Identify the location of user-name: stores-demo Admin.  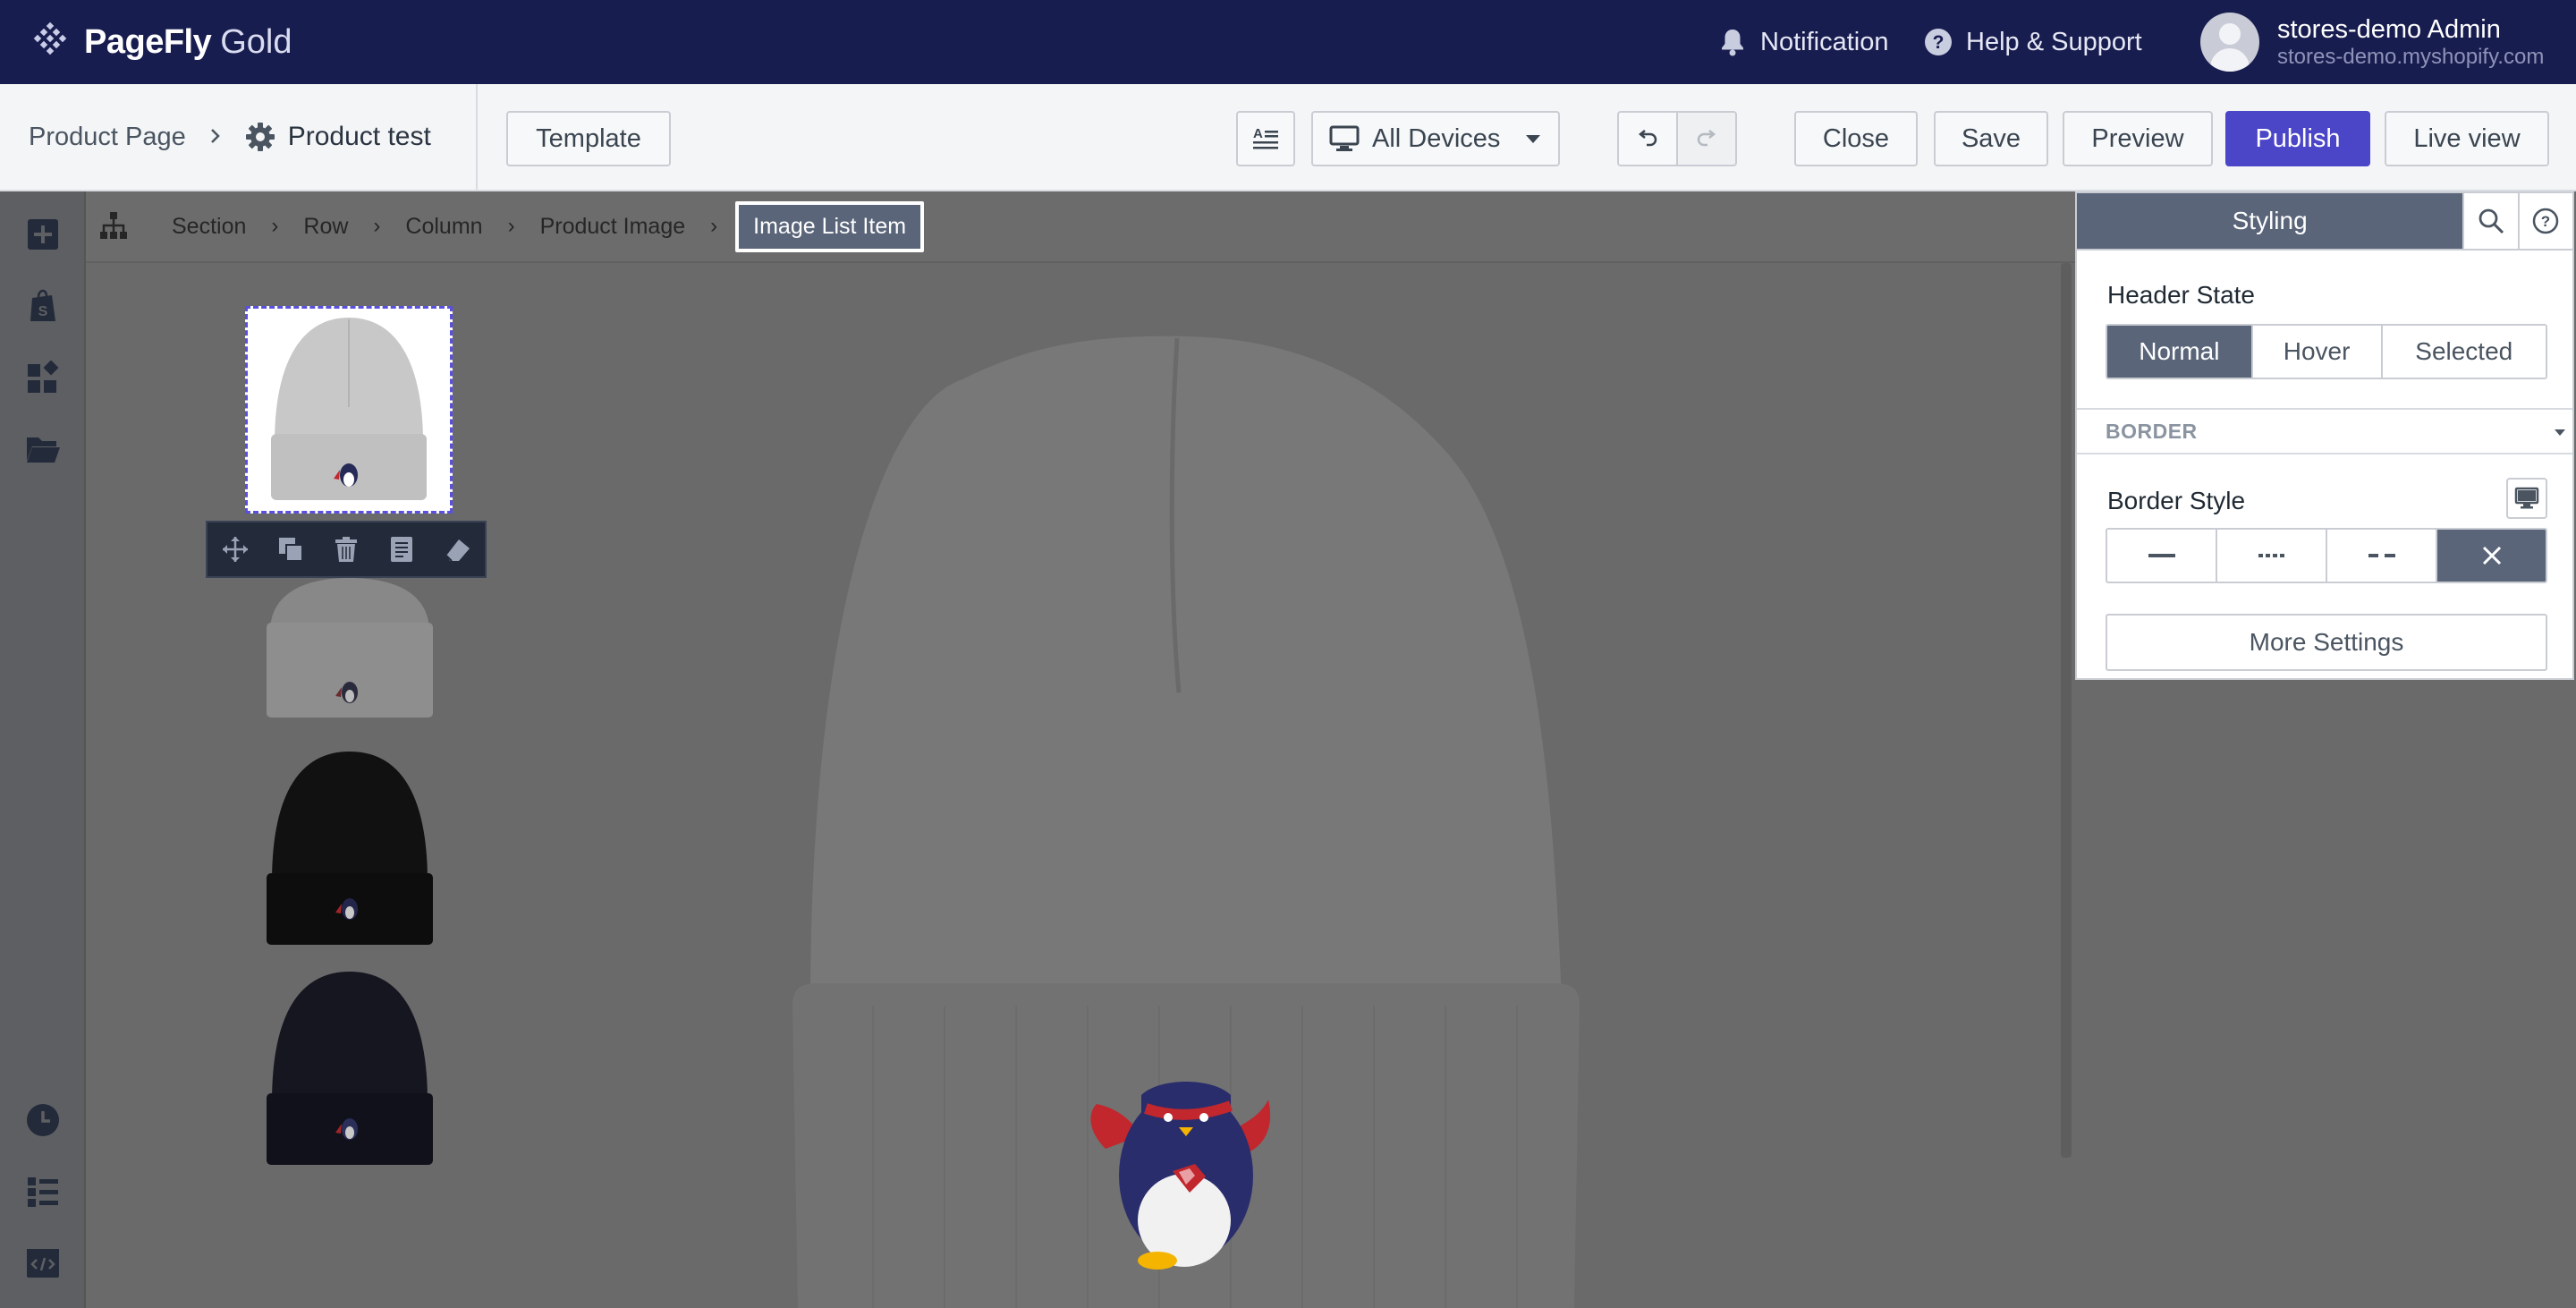
(2389, 29).